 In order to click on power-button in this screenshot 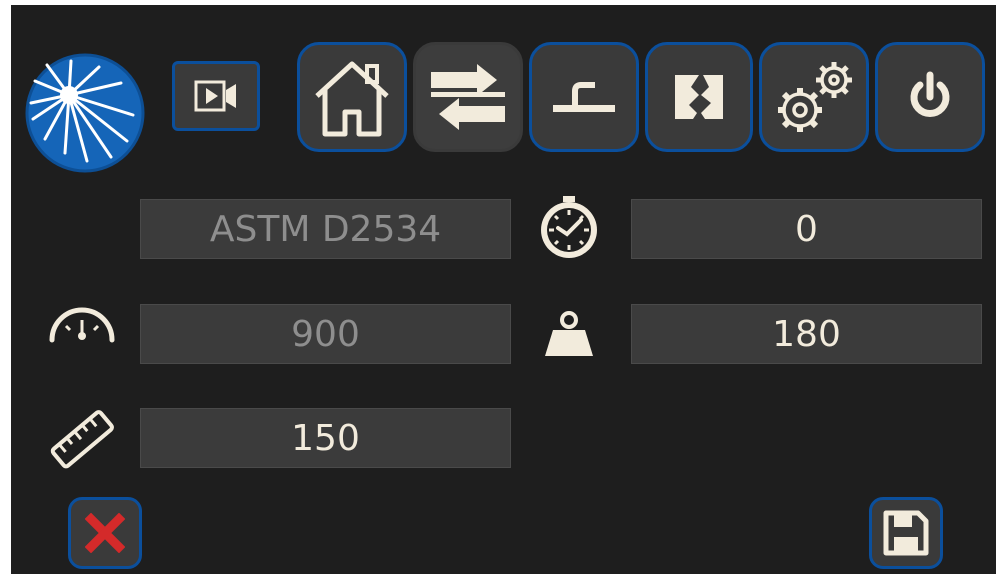, I will do `click(930, 97)`.